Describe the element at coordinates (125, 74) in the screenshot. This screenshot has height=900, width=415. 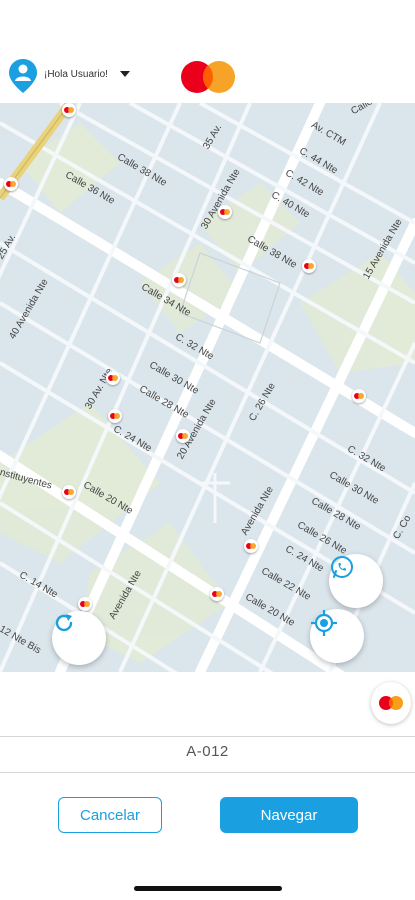
I see `chevron-down-icon` at that location.